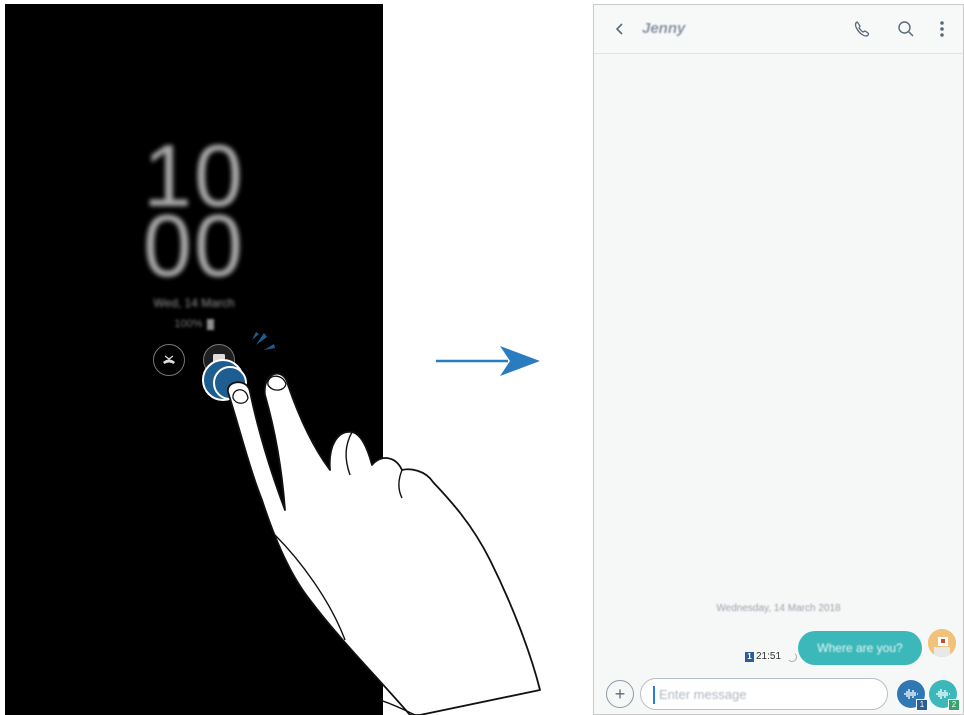 Image resolution: width=964 pixels, height=715 pixels. I want to click on back-arrow-icon, so click(619, 29).